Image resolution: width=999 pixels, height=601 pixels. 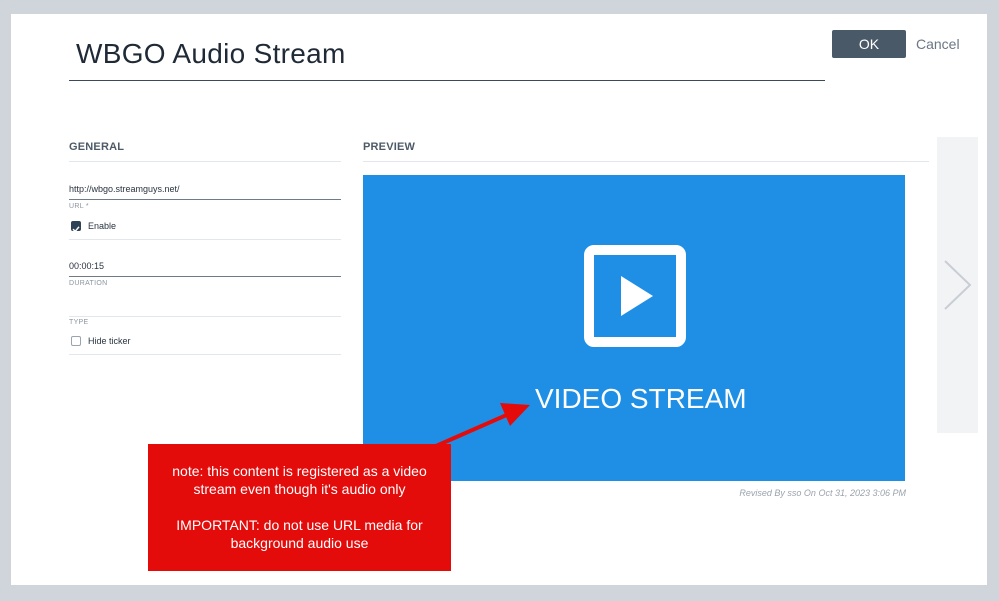 I want to click on general-heading: GENERAL, so click(x=97, y=147).